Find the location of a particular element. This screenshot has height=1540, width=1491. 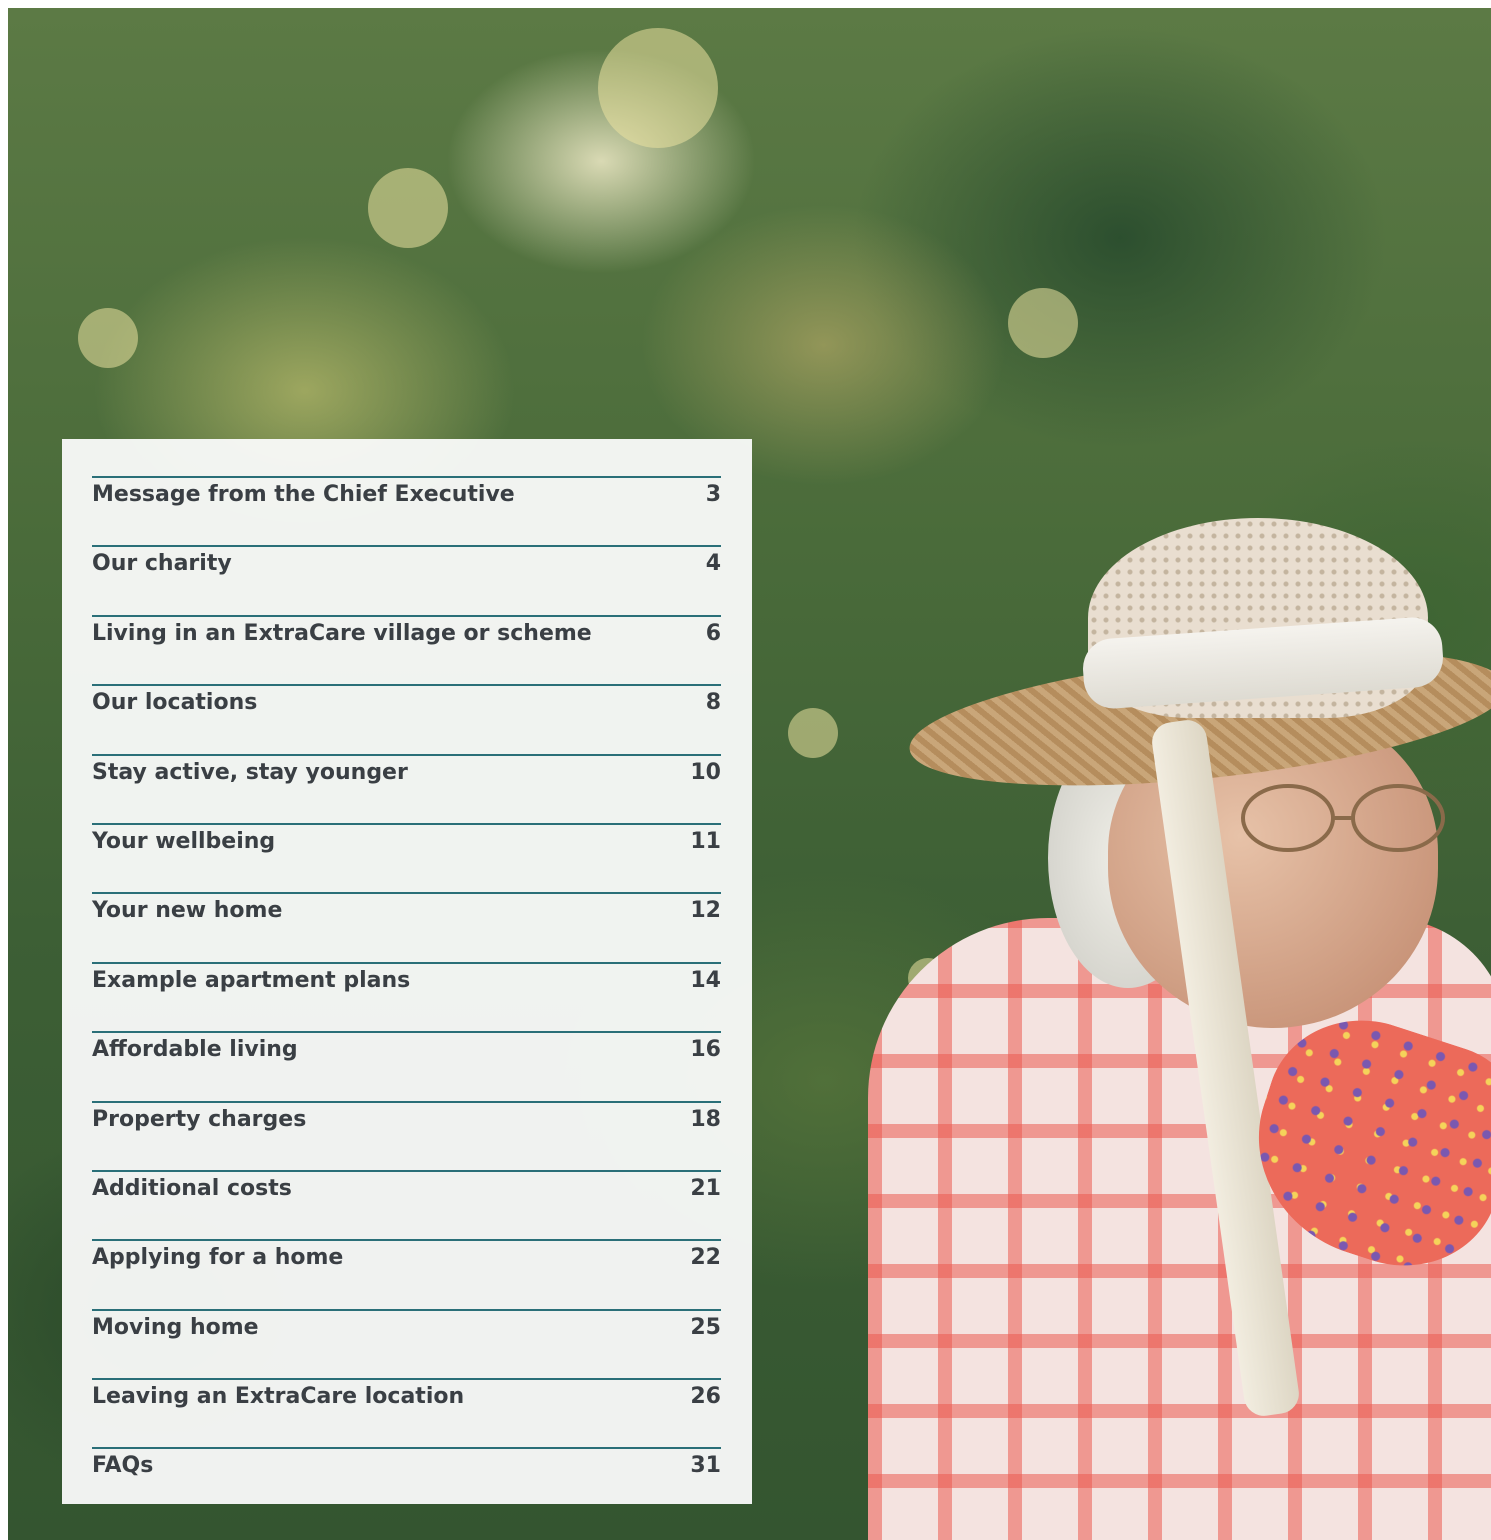

contents-entry-page: 10 is located at coordinates (705, 772).